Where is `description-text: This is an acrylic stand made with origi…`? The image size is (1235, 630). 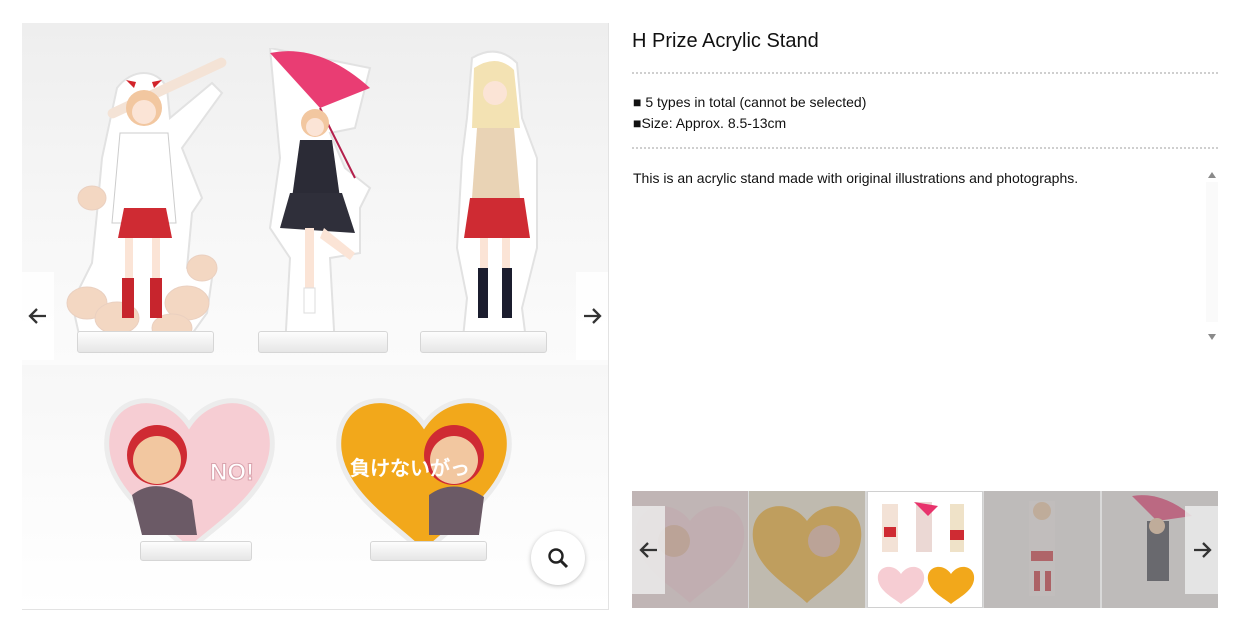
description-text: This is an acrylic stand made with origi… is located at coordinates (856, 178).